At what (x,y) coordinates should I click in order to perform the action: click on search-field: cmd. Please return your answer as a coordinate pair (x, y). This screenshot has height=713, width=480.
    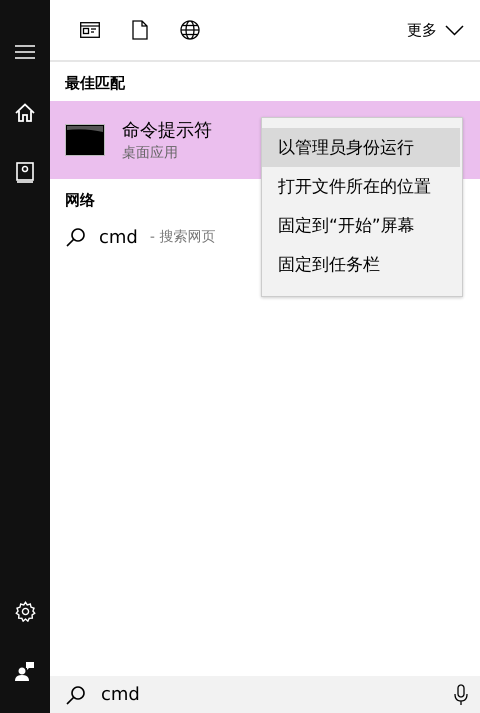
    Looking at the image, I should click on (270, 694).